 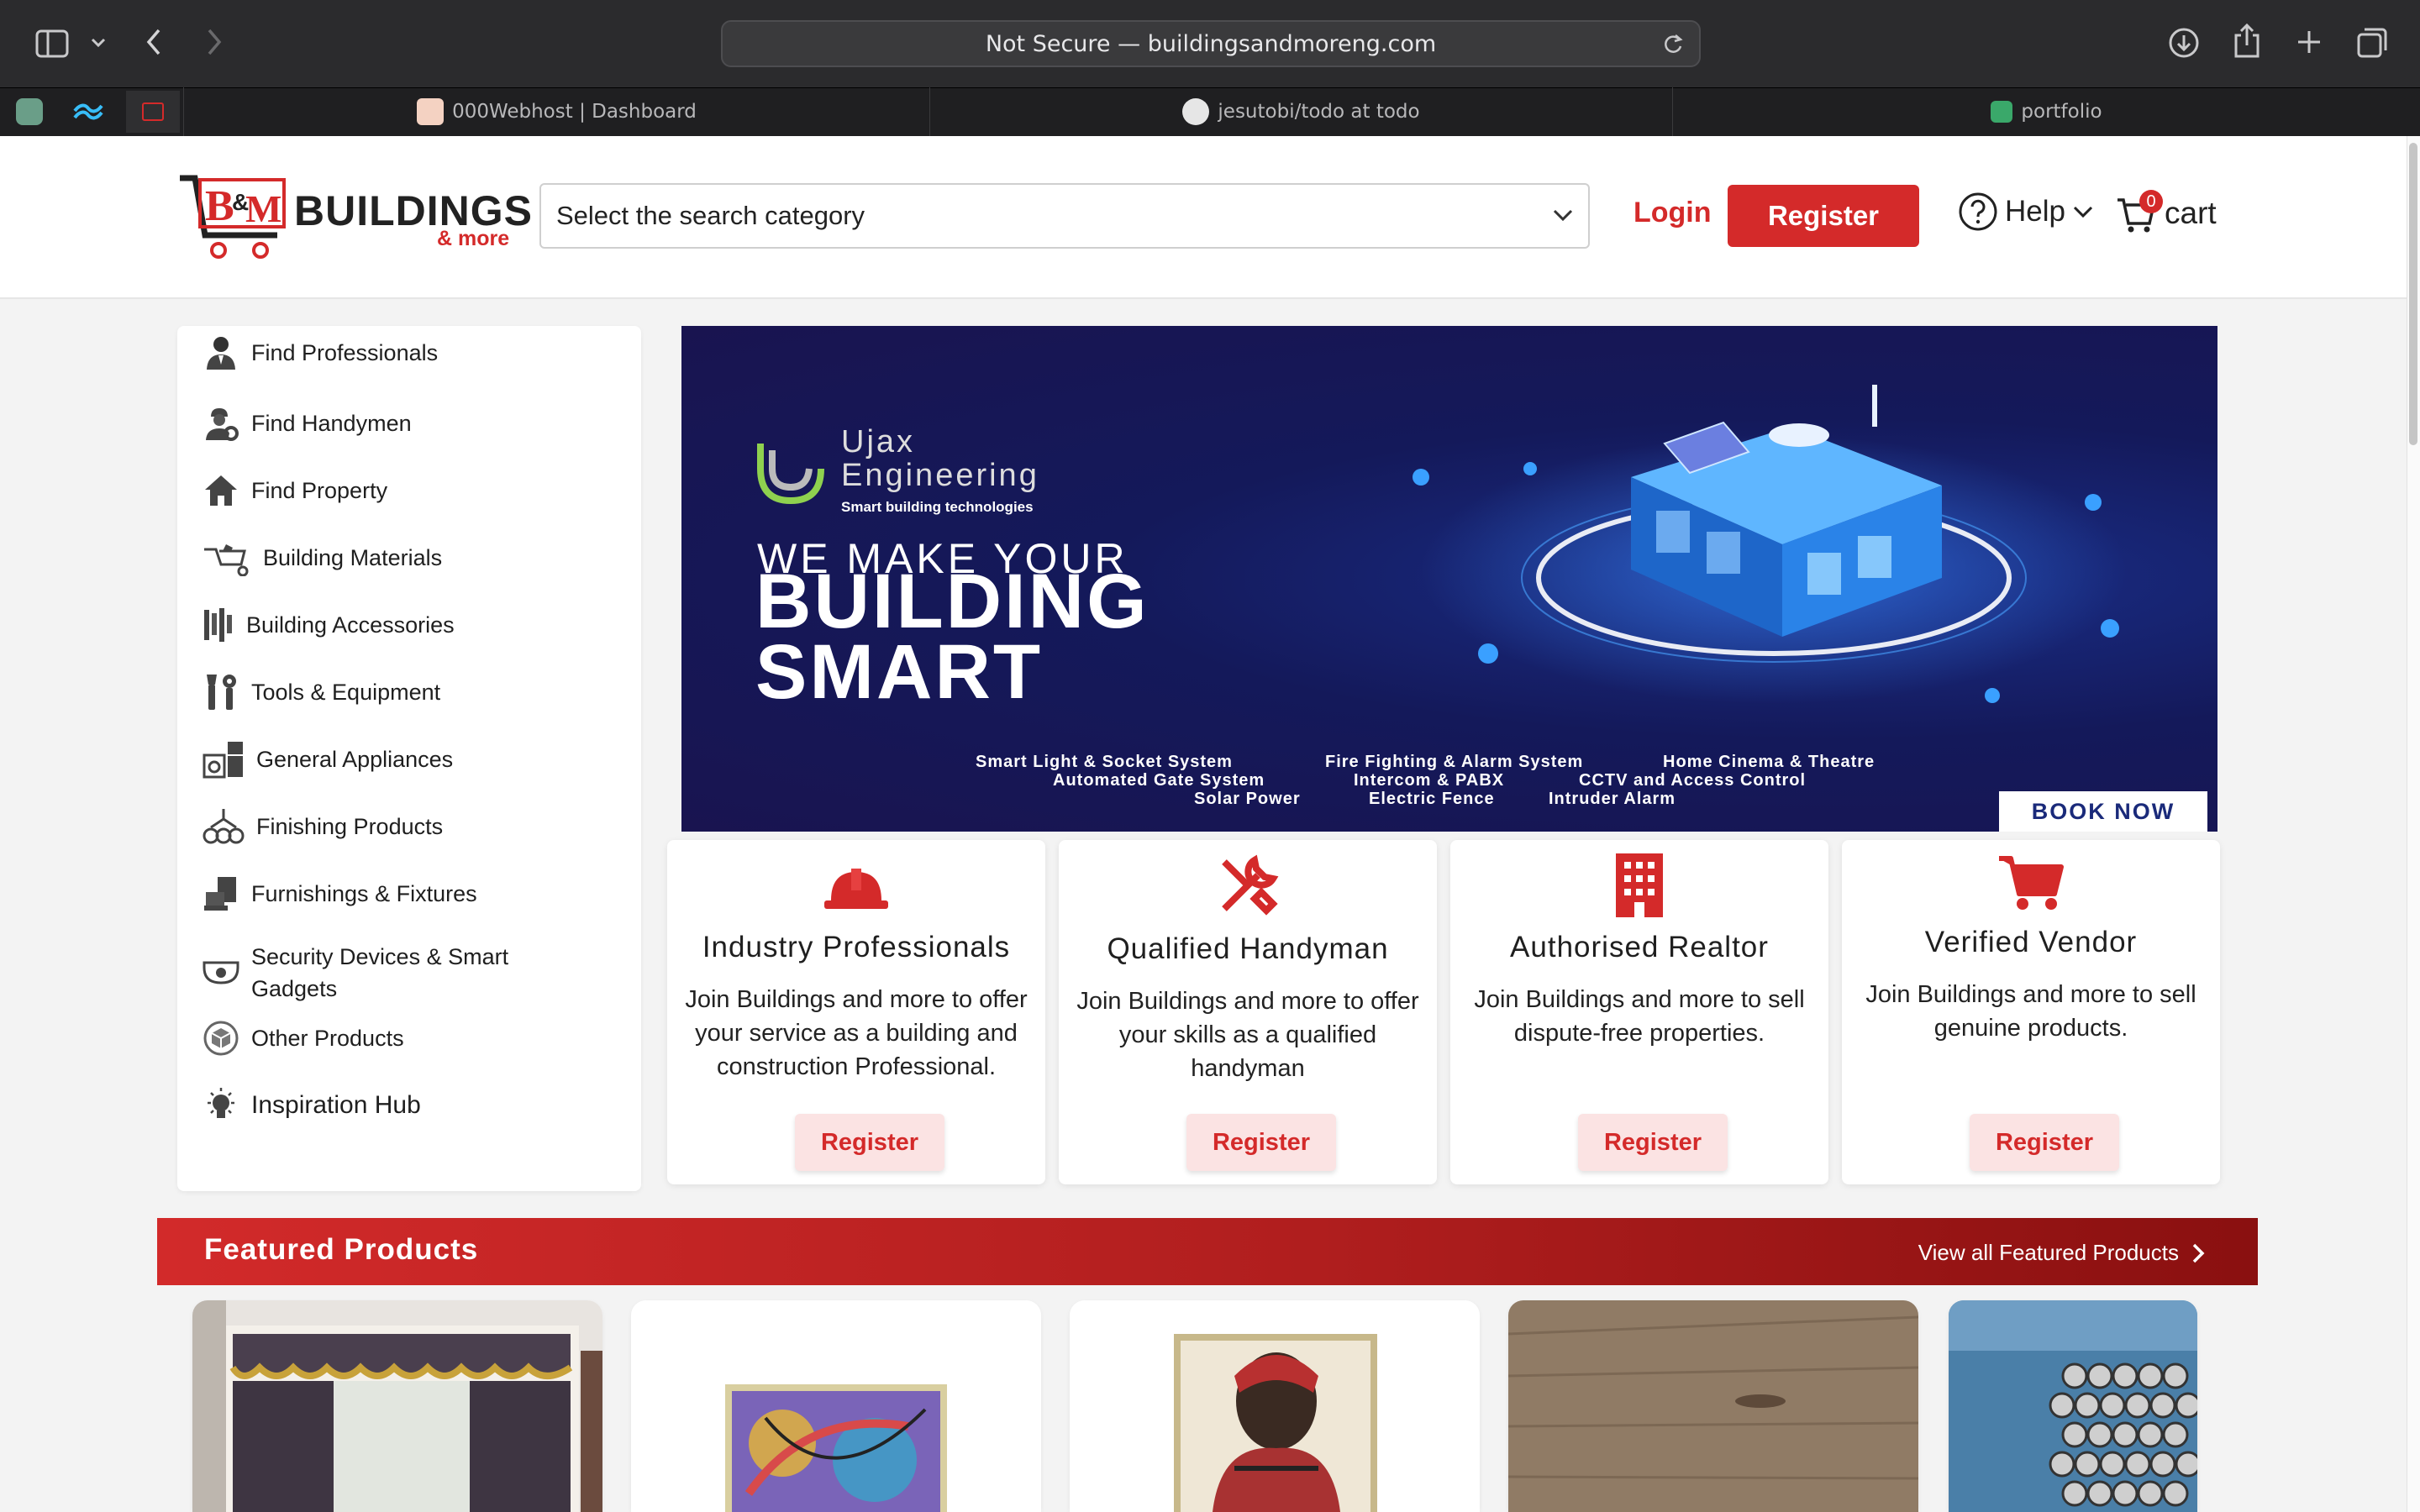 I want to click on curtains-product-image, so click(x=397, y=1406).